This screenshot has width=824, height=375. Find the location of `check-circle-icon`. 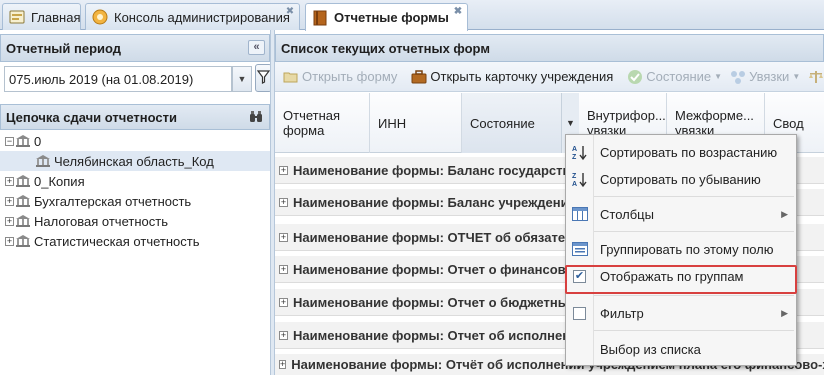

check-circle-icon is located at coordinates (635, 77).